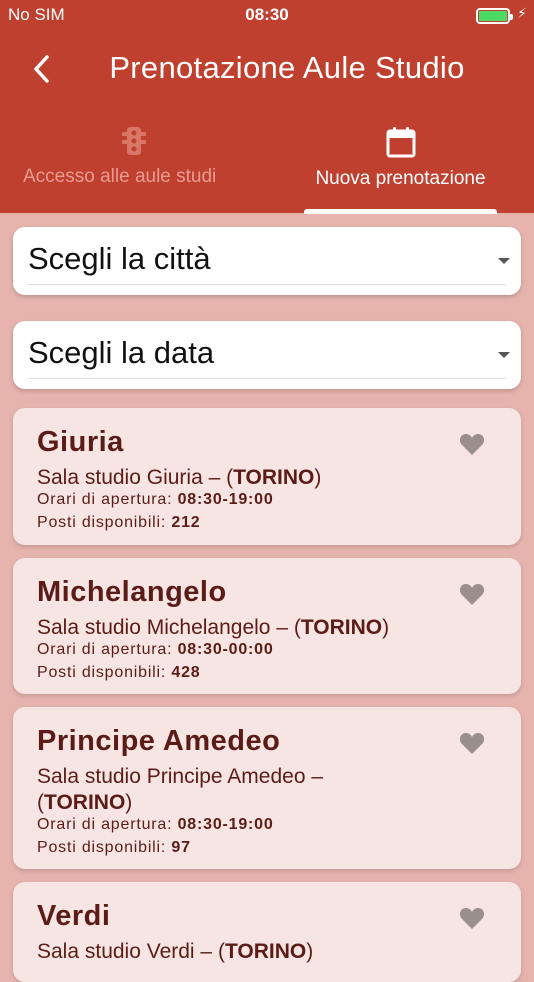 This screenshot has height=982, width=534. I want to click on room-name: Giuria, so click(80, 442).